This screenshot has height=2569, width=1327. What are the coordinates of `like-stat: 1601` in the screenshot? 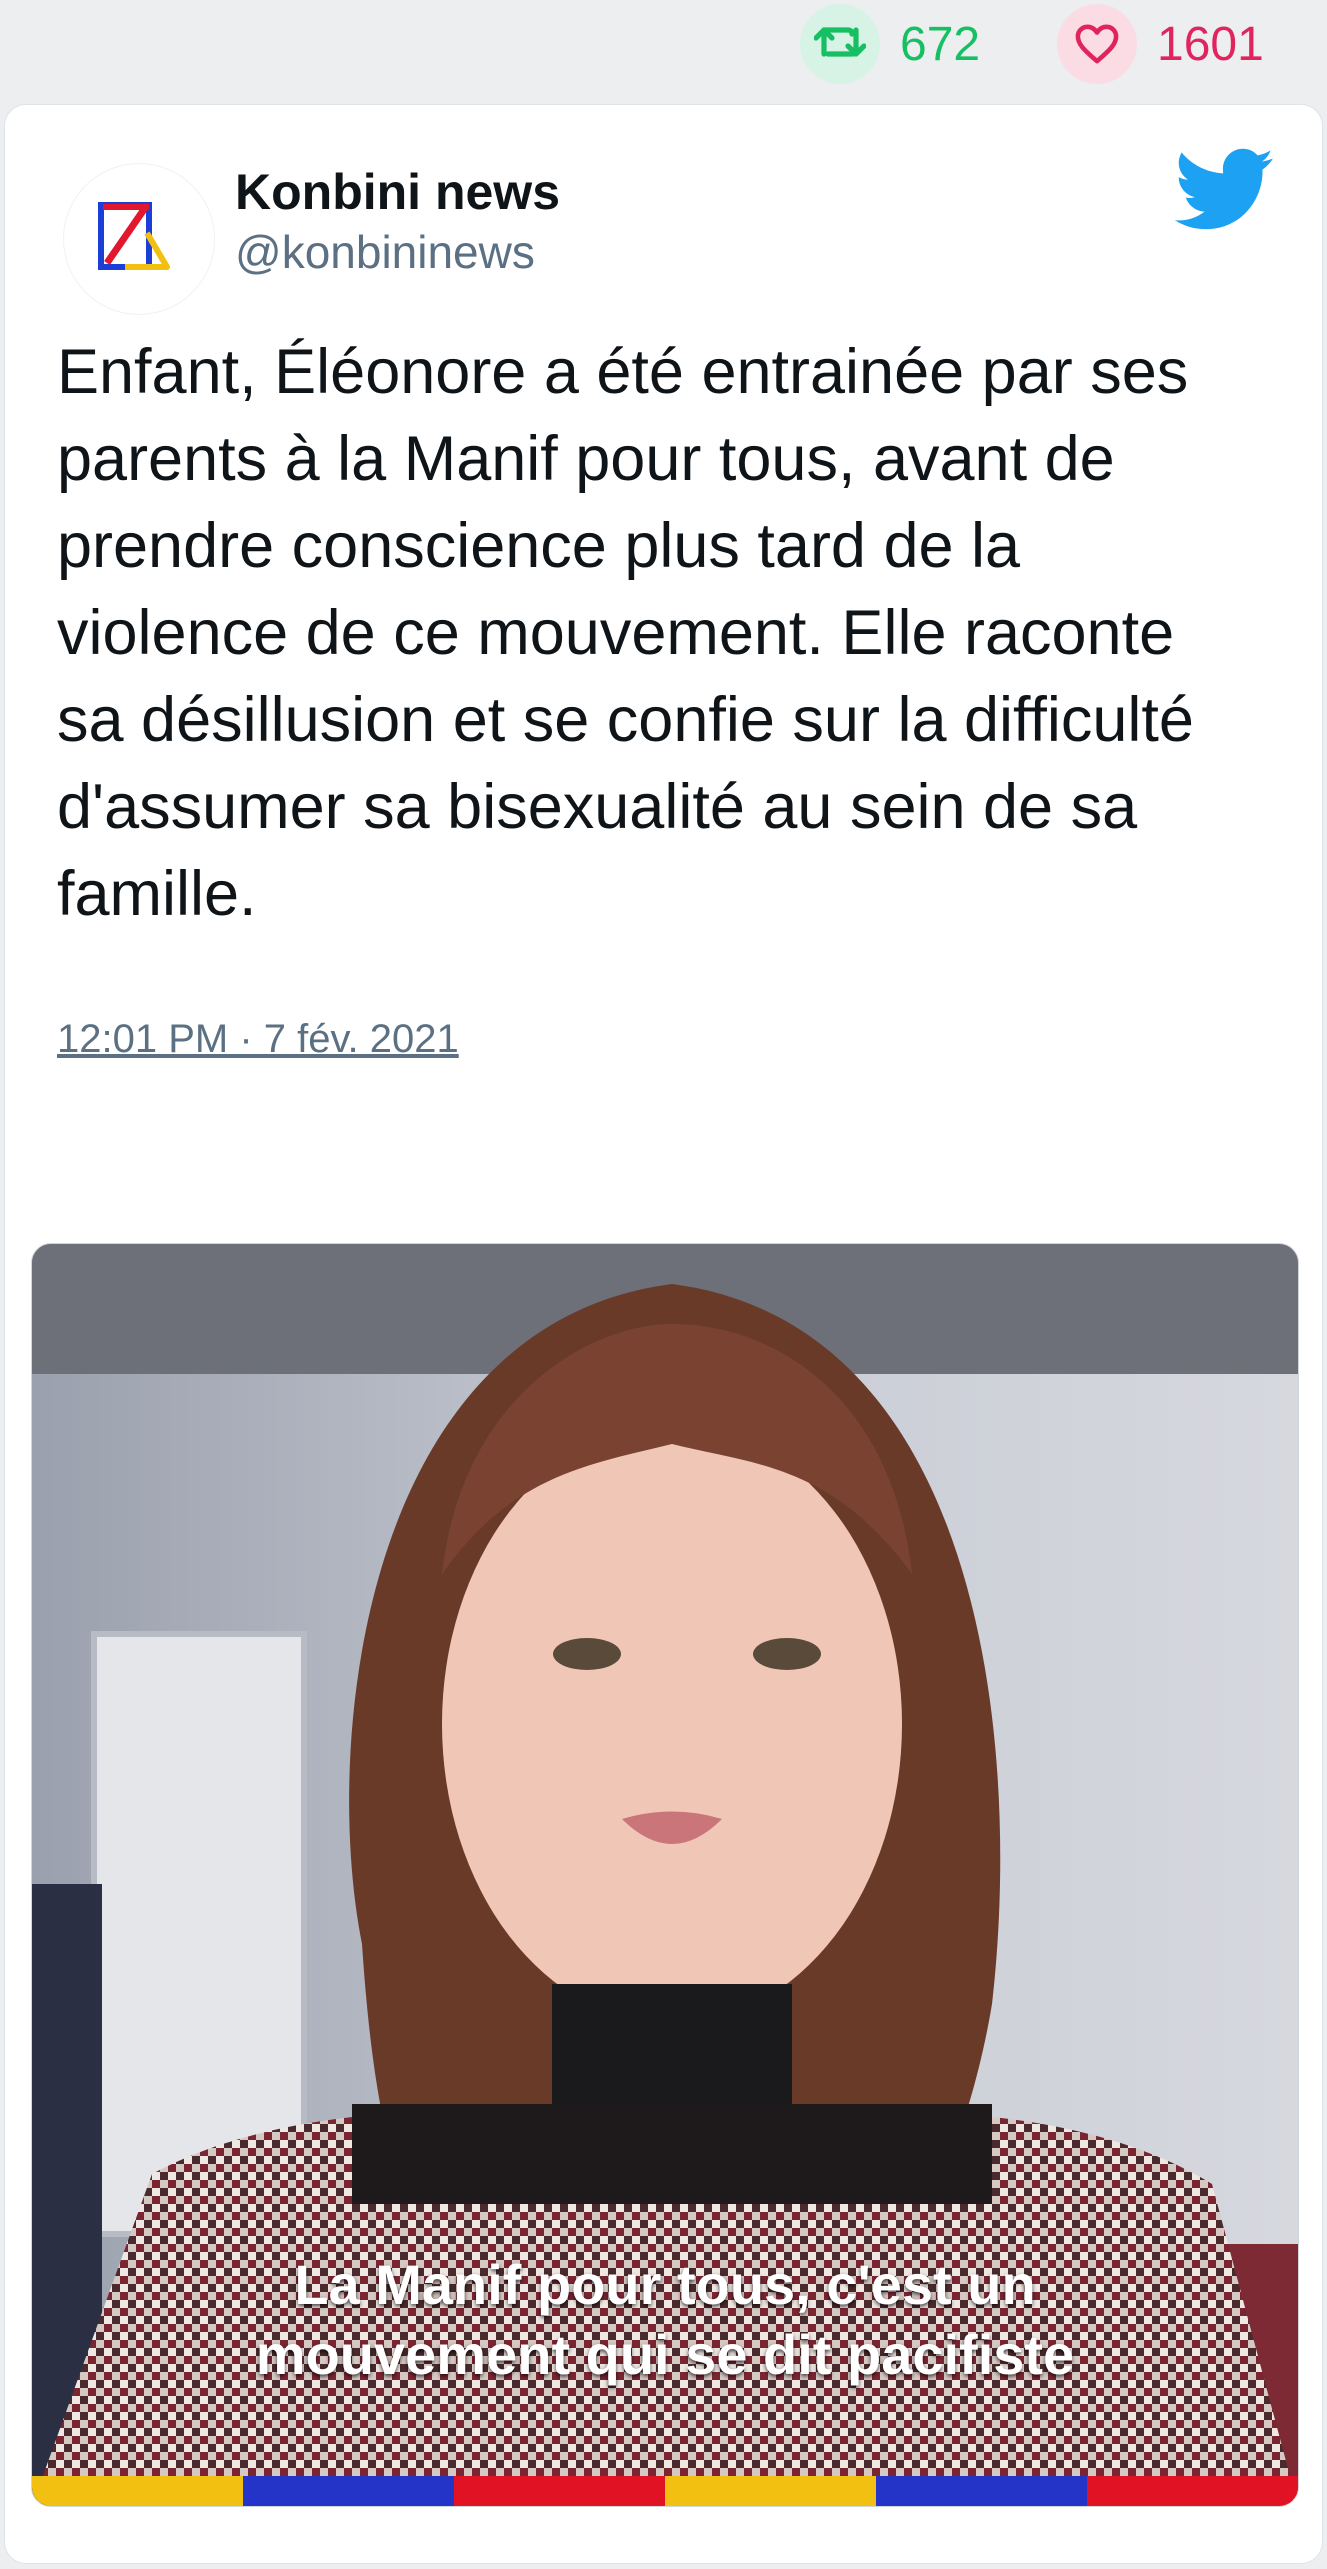 It's located at (1160, 44).